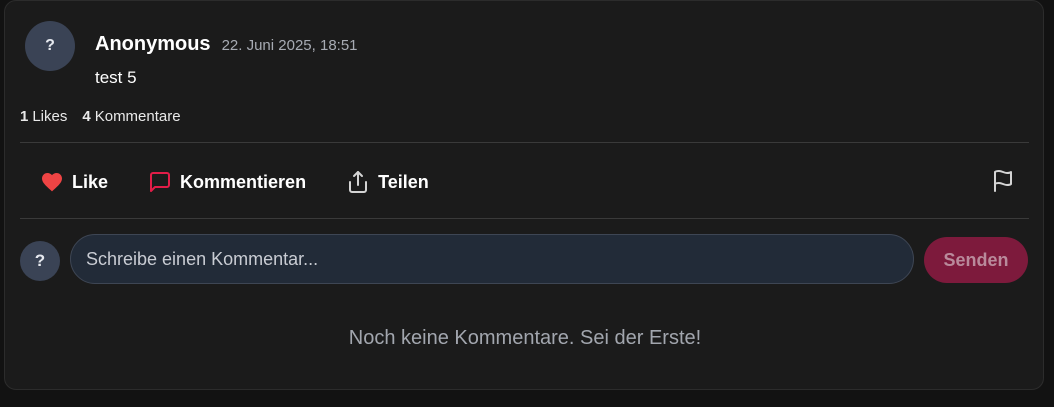 The height and width of the screenshot is (407, 1054). What do you see at coordinates (289, 45) in the screenshot?
I see `post-timestamp: 22. Juni 2025, 18:51` at bounding box center [289, 45].